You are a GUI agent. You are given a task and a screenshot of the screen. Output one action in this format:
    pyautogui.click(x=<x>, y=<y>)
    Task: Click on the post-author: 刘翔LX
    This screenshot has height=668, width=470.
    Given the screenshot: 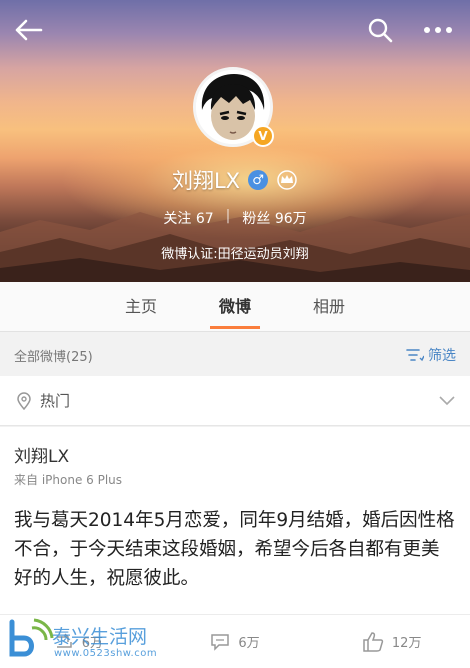 What is the action you would take?
    pyautogui.click(x=41, y=454)
    